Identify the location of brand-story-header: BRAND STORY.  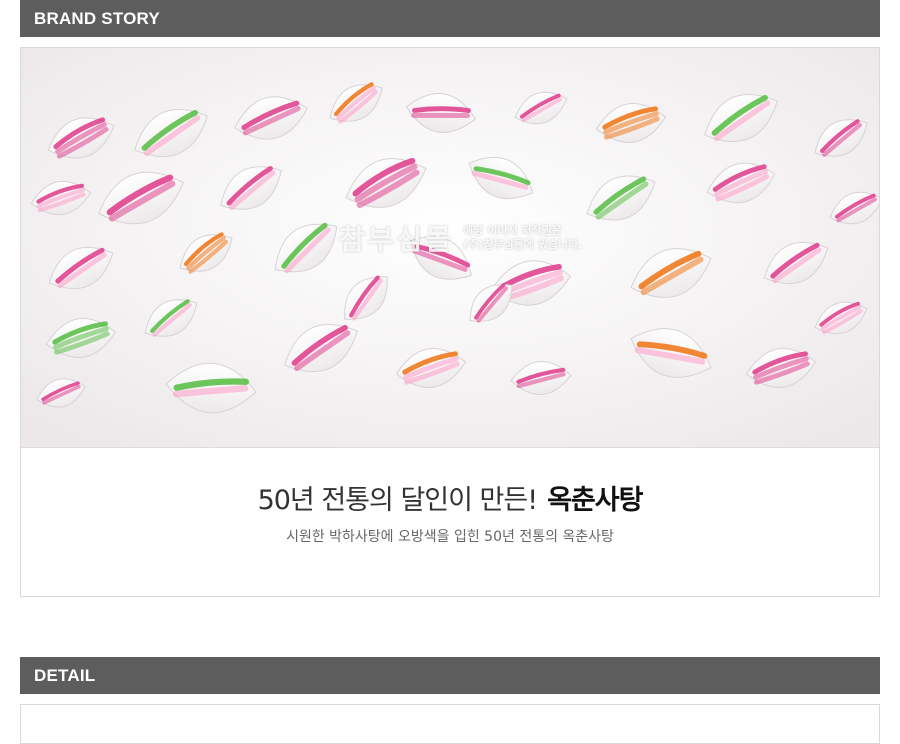
(450, 18).